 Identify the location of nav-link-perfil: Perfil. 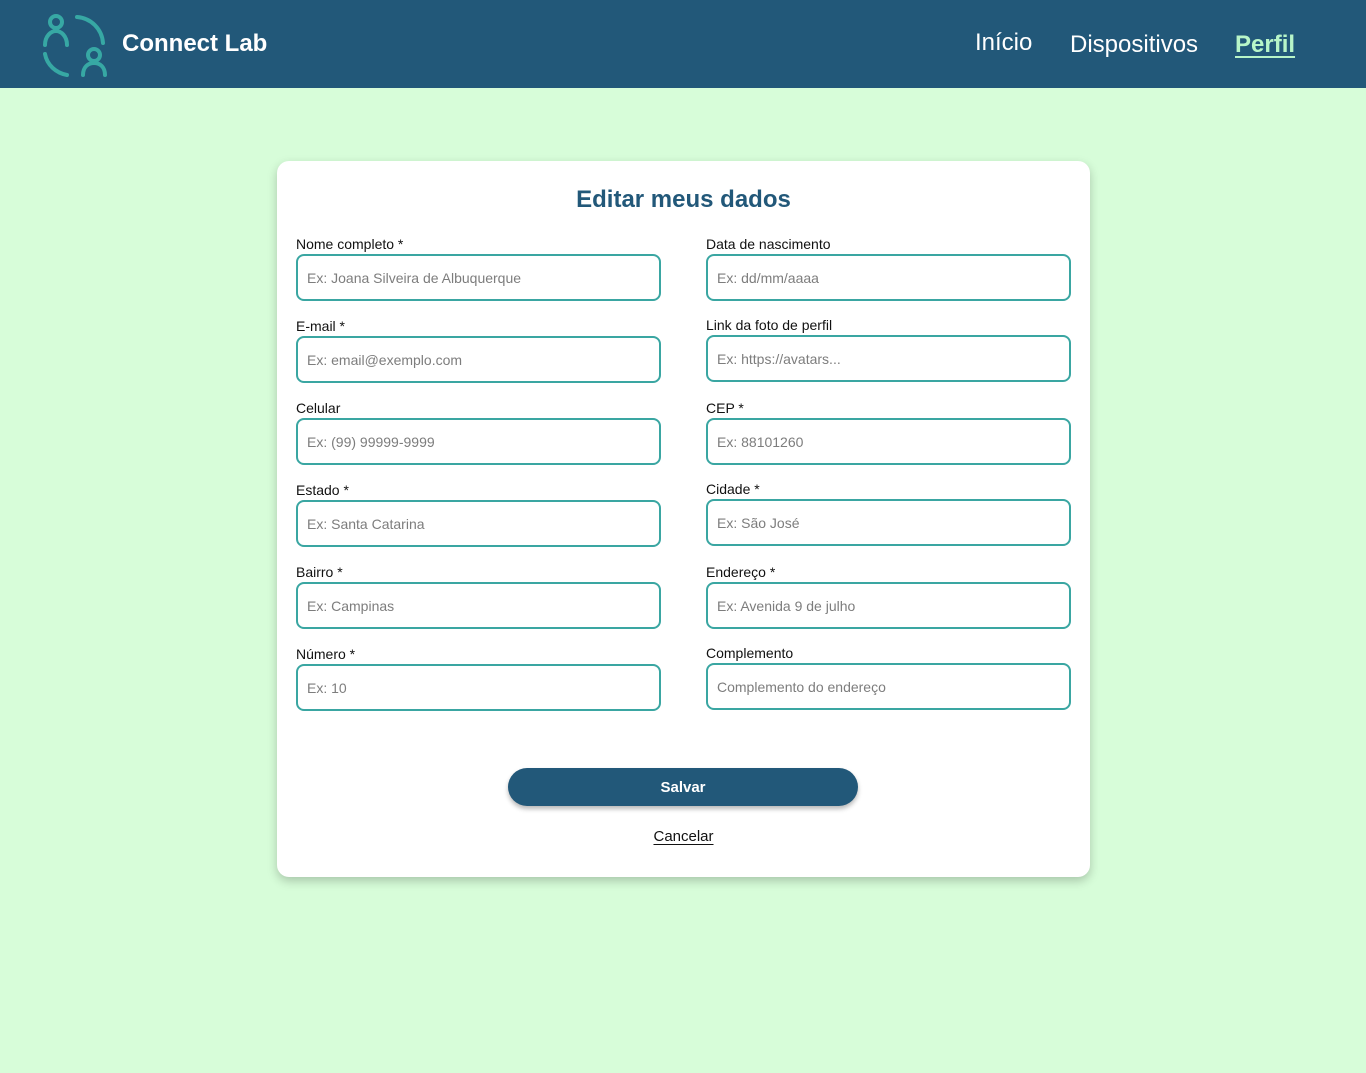
(1265, 45).